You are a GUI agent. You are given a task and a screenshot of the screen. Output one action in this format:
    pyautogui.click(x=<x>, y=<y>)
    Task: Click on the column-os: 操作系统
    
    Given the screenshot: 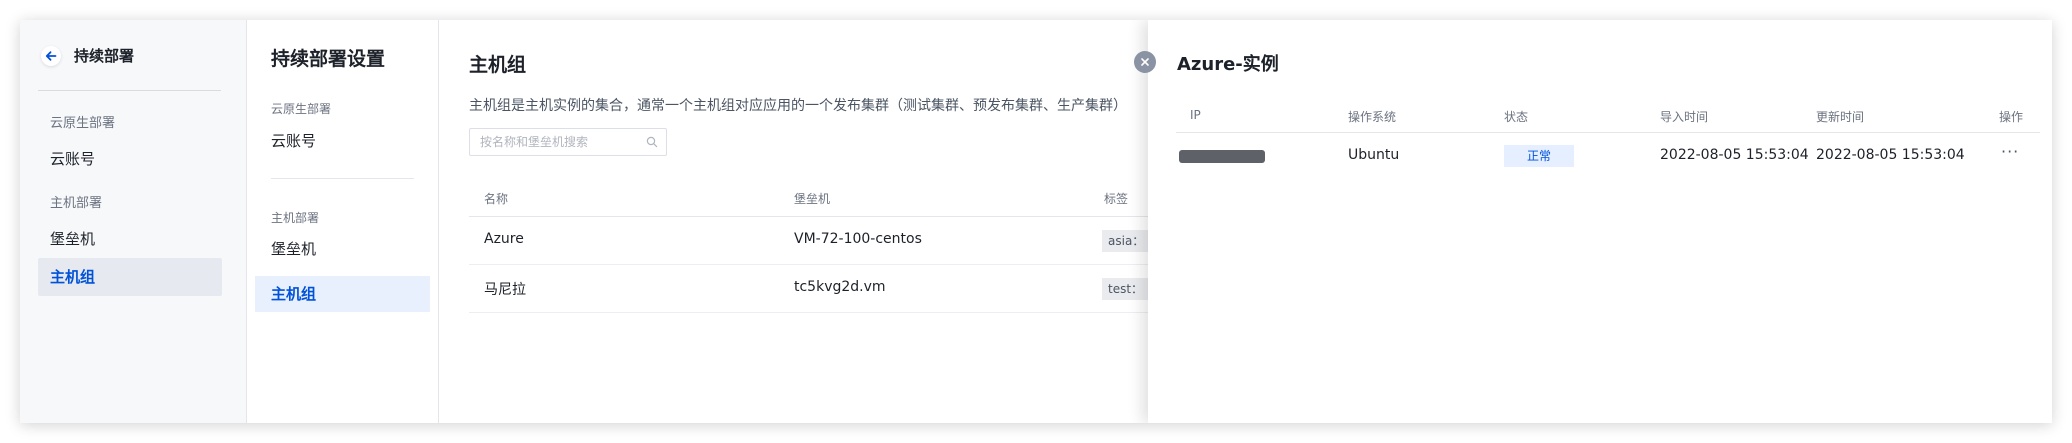 What is the action you would take?
    pyautogui.click(x=1372, y=117)
    